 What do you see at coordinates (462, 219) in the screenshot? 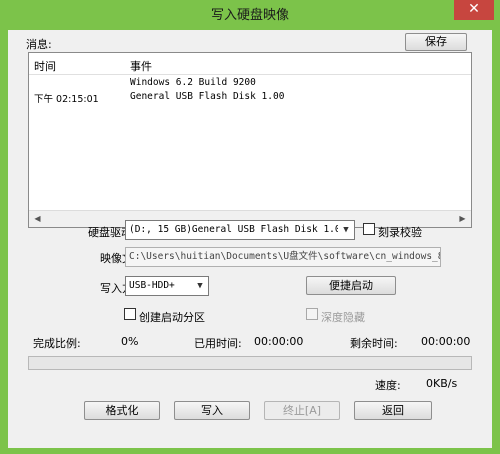
I see `arrow-right-icon: ▶` at bounding box center [462, 219].